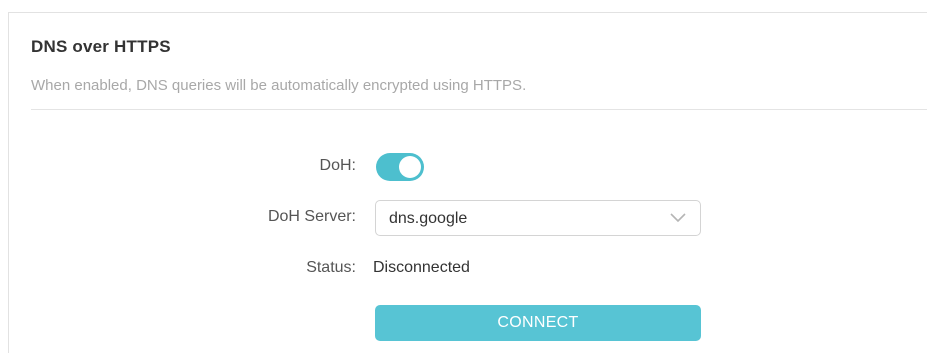 The width and height of the screenshot is (927, 353). What do you see at coordinates (678, 218) in the screenshot?
I see `chevron-down-icon` at bounding box center [678, 218].